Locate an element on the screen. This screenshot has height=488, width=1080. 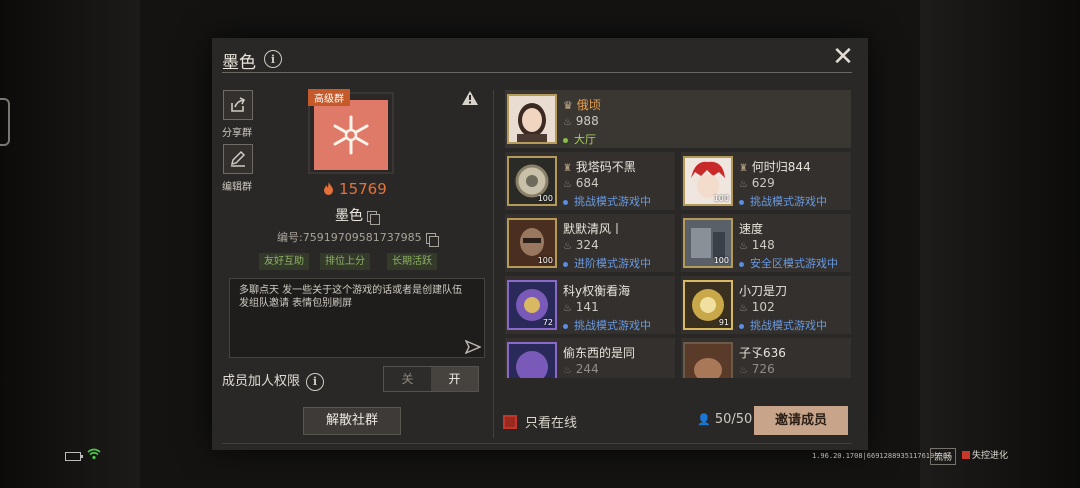
pencil-icon is located at coordinates (238, 158).